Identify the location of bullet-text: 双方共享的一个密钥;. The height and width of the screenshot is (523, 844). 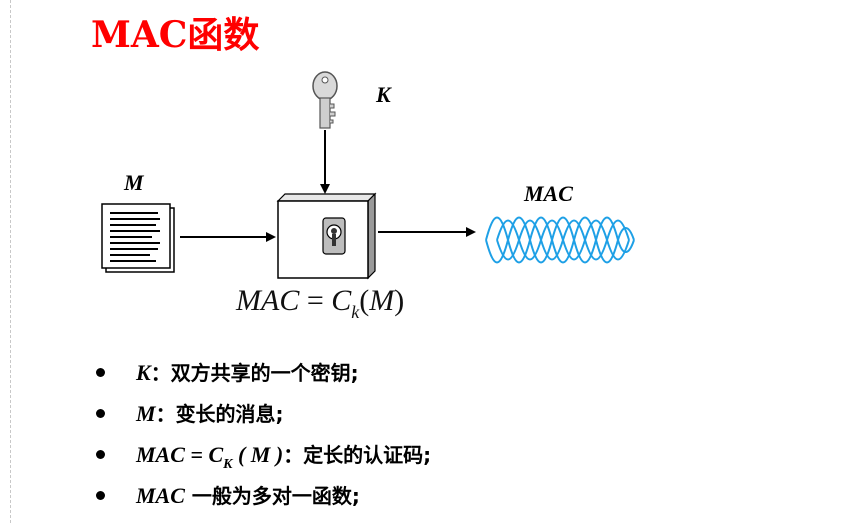
(264, 373).